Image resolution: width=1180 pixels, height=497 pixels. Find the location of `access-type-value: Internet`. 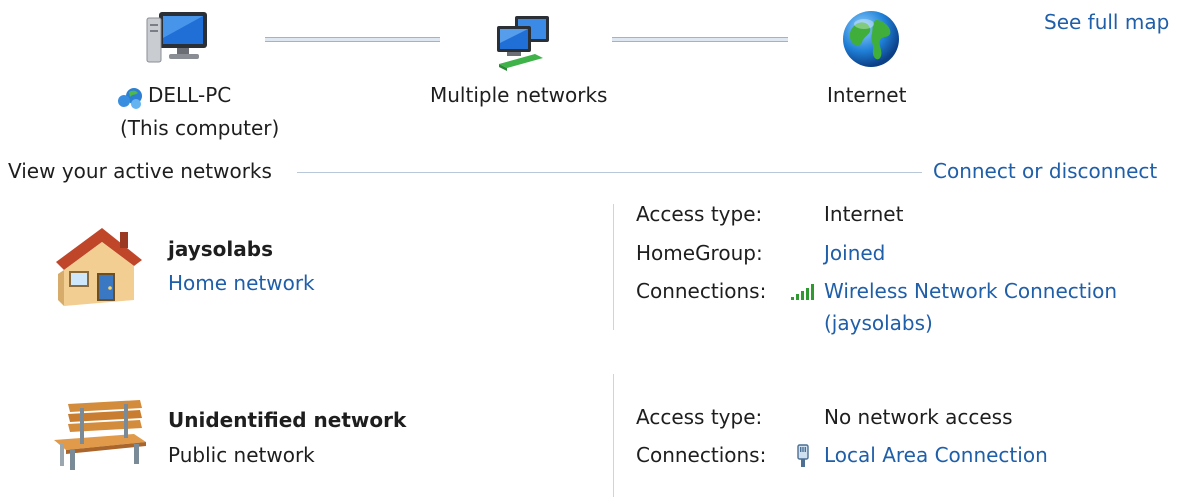

access-type-value: Internet is located at coordinates (864, 214).